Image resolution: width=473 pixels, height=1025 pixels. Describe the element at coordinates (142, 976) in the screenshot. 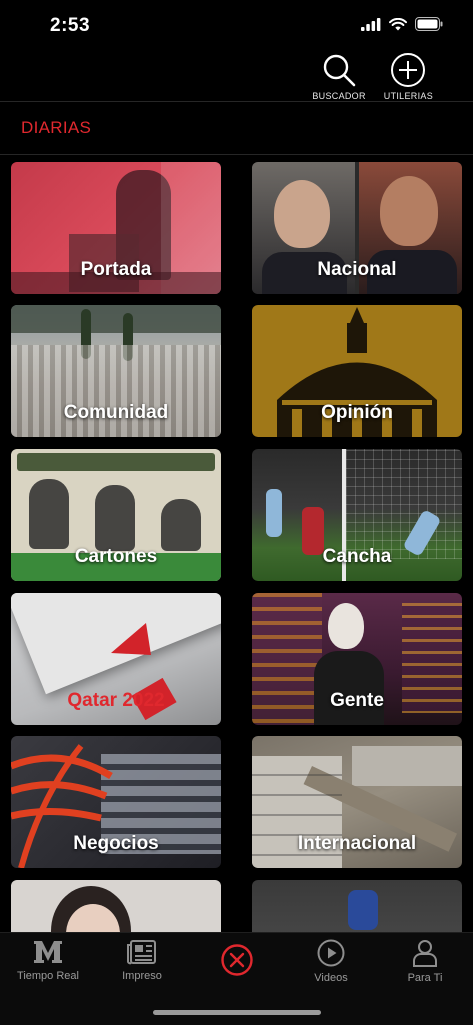

I see `tab-label: Impreso` at that location.